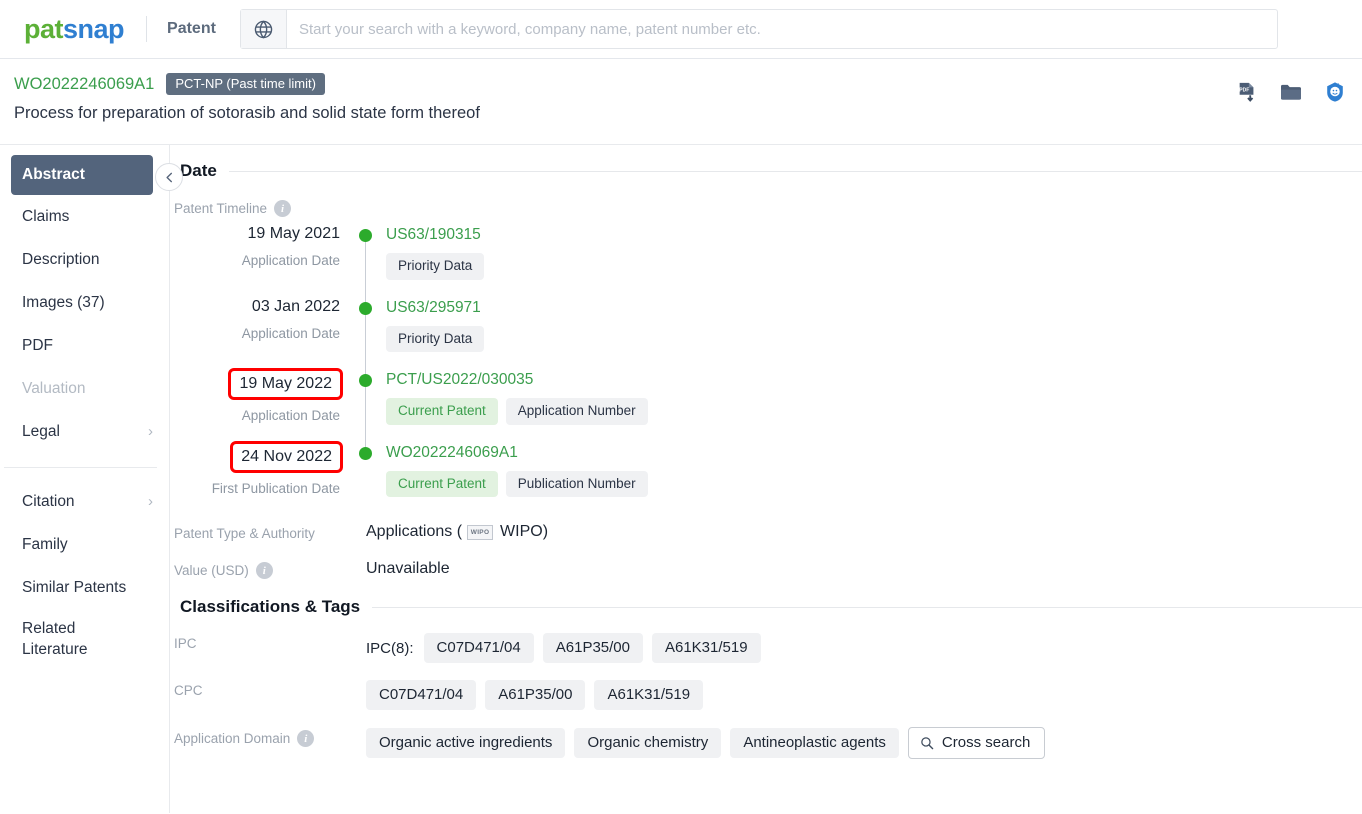 Image resolution: width=1362 pixels, height=814 pixels. Describe the element at coordinates (44, 28) in the screenshot. I see `logo-text-pat: pat` at that location.